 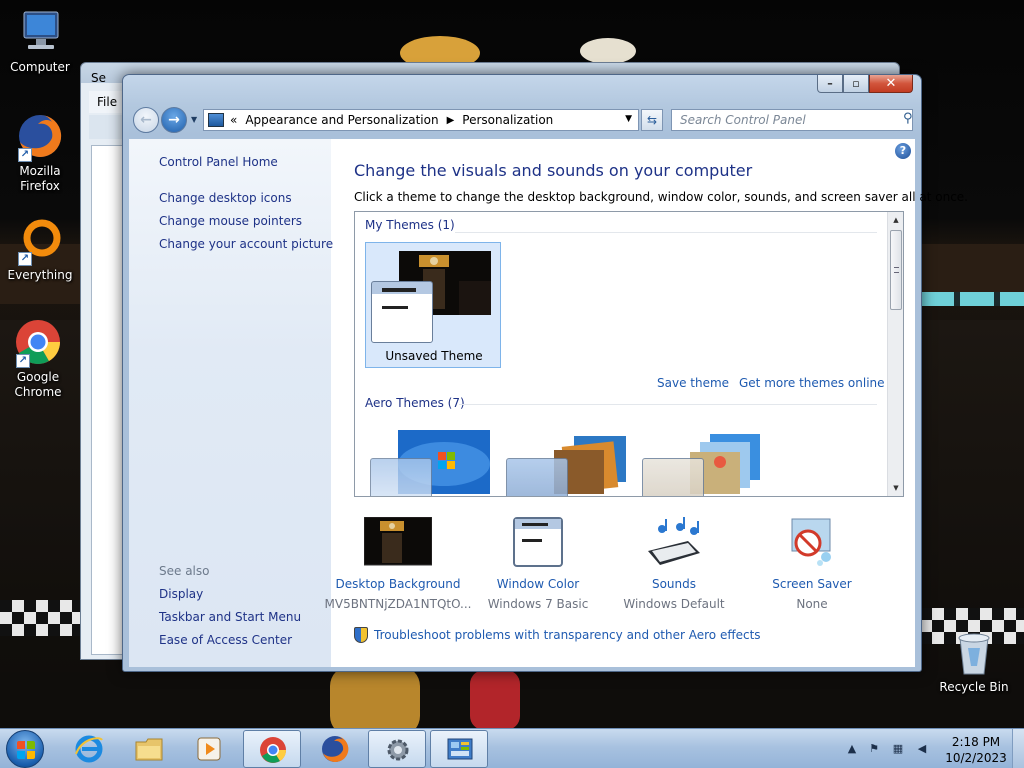 What do you see at coordinates (792, 120) in the screenshot?
I see `search-input: Search Control Panel` at bounding box center [792, 120].